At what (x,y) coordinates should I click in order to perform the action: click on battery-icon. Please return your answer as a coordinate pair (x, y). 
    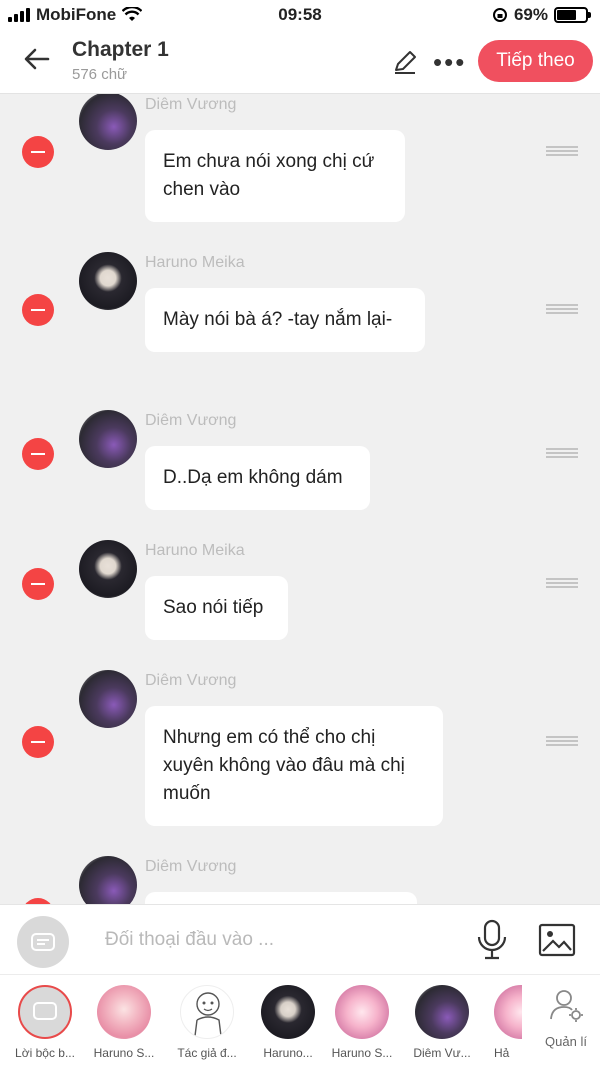
    Looking at the image, I should click on (572, 15).